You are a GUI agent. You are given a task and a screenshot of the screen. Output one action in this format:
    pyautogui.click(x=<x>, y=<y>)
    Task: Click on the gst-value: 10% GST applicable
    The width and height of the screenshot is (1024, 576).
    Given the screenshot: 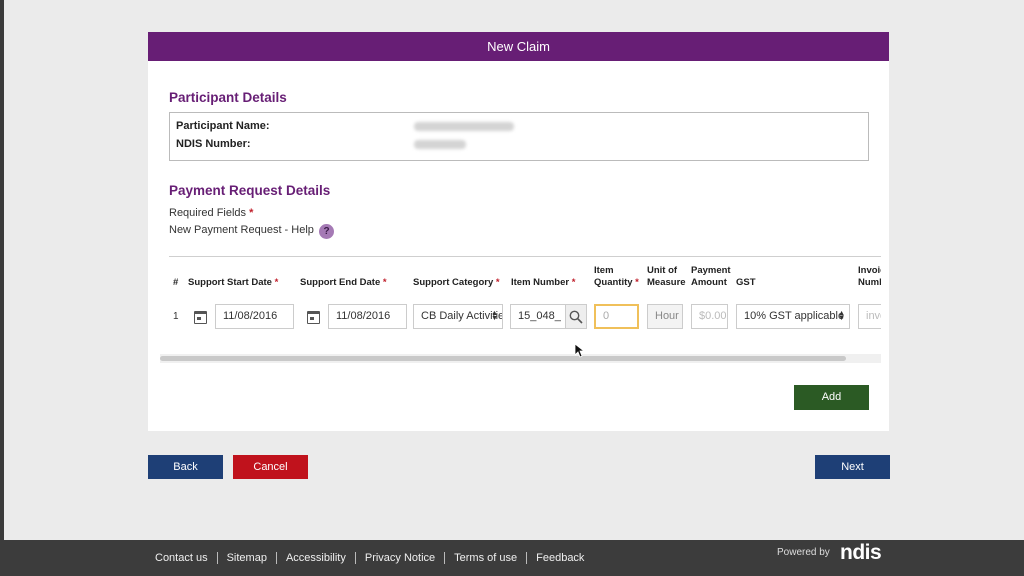 What is the action you would take?
    pyautogui.click(x=794, y=316)
    